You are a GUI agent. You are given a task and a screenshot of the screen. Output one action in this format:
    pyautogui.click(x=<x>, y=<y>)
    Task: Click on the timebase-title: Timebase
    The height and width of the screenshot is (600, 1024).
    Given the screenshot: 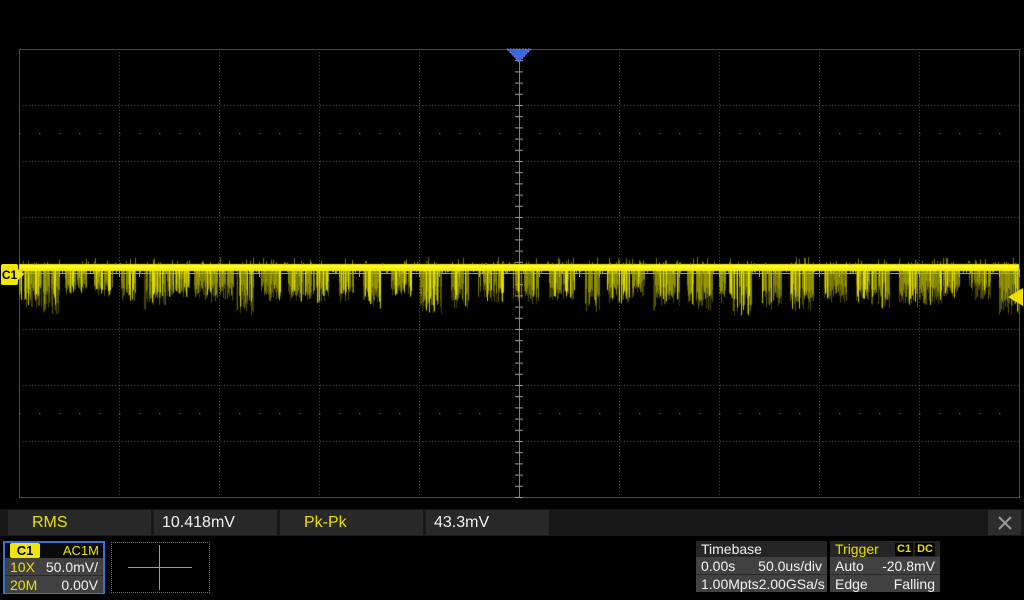 What is the action you would take?
    pyautogui.click(x=761, y=549)
    